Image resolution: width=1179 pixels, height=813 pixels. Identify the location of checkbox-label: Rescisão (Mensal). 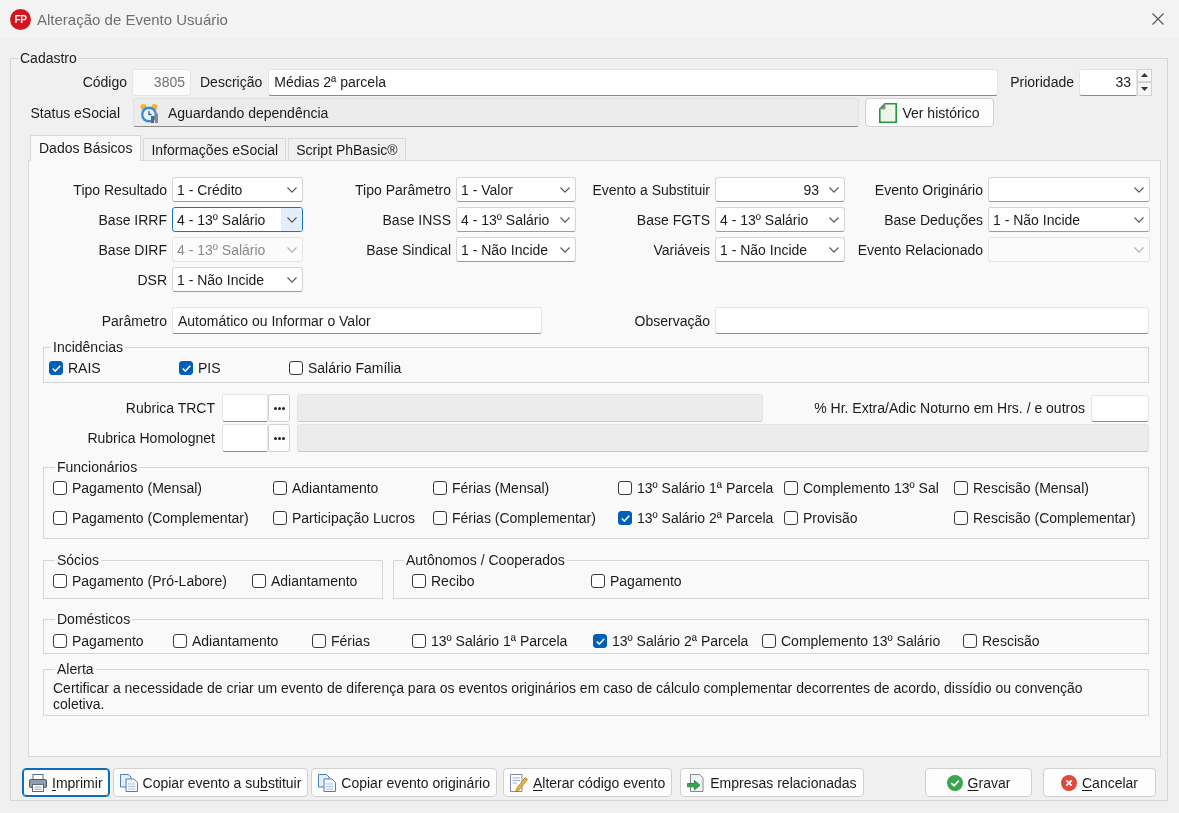
(1031, 488).